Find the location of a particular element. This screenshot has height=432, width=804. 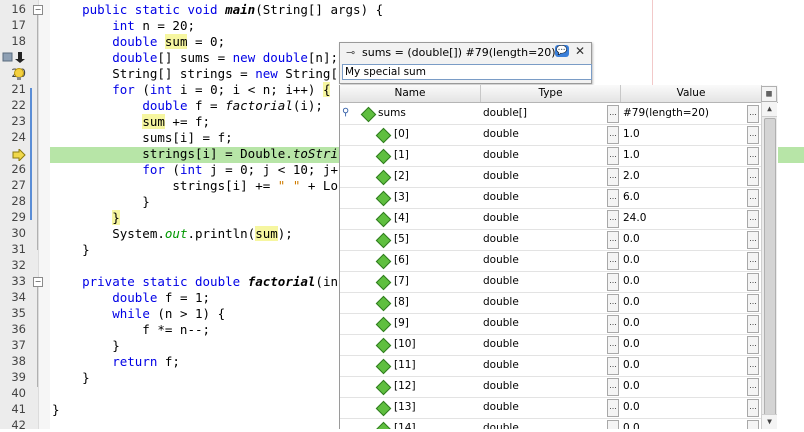

row-type: double is located at coordinates (501, 323).